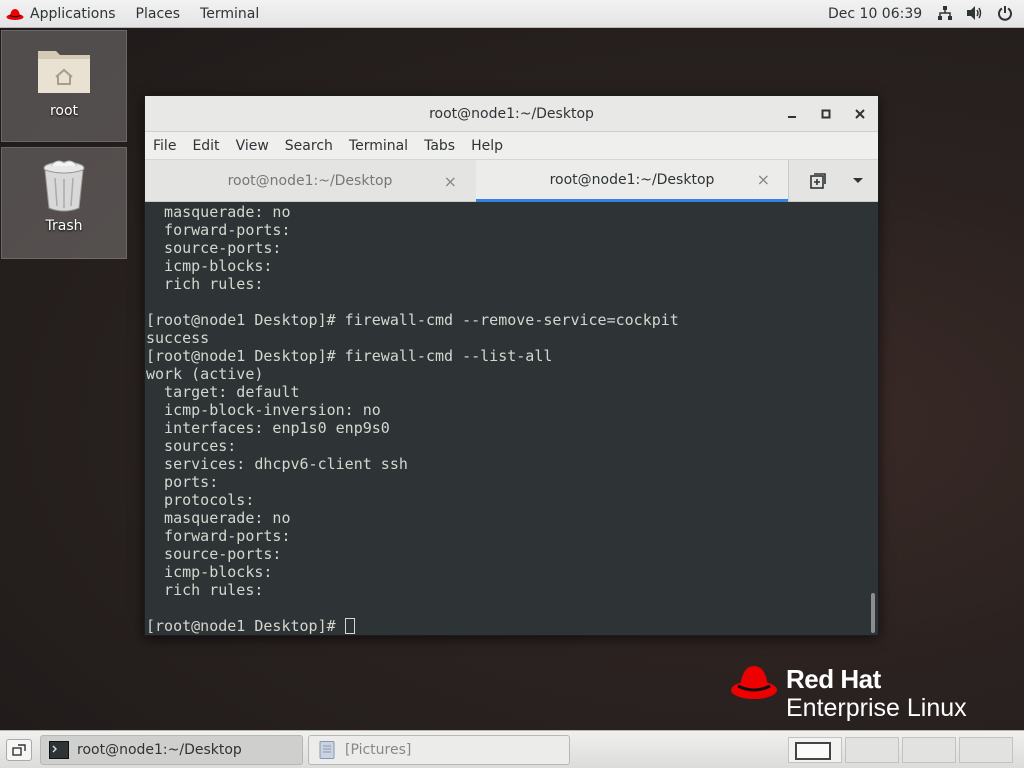 The height and width of the screenshot is (768, 1024). What do you see at coordinates (205, 374) in the screenshot?
I see `terminal-line: work (active)` at bounding box center [205, 374].